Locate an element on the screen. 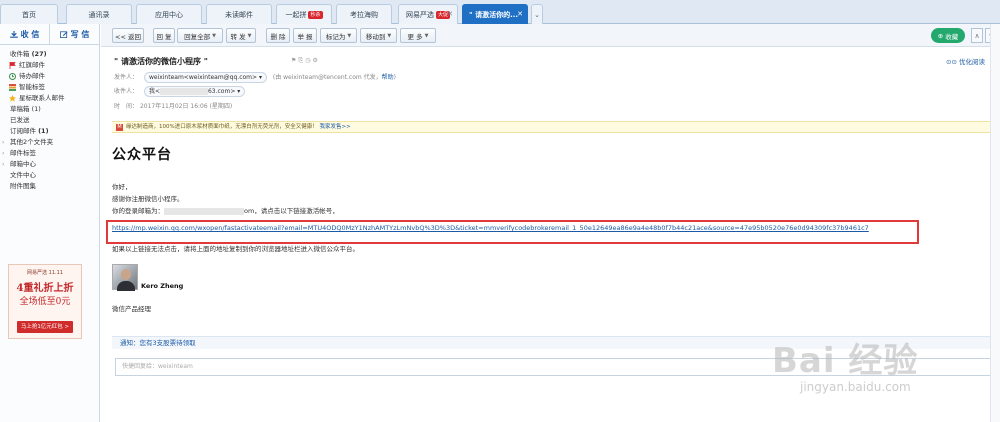  reply-all-button: 回复全部 ▼ is located at coordinates (200, 35).